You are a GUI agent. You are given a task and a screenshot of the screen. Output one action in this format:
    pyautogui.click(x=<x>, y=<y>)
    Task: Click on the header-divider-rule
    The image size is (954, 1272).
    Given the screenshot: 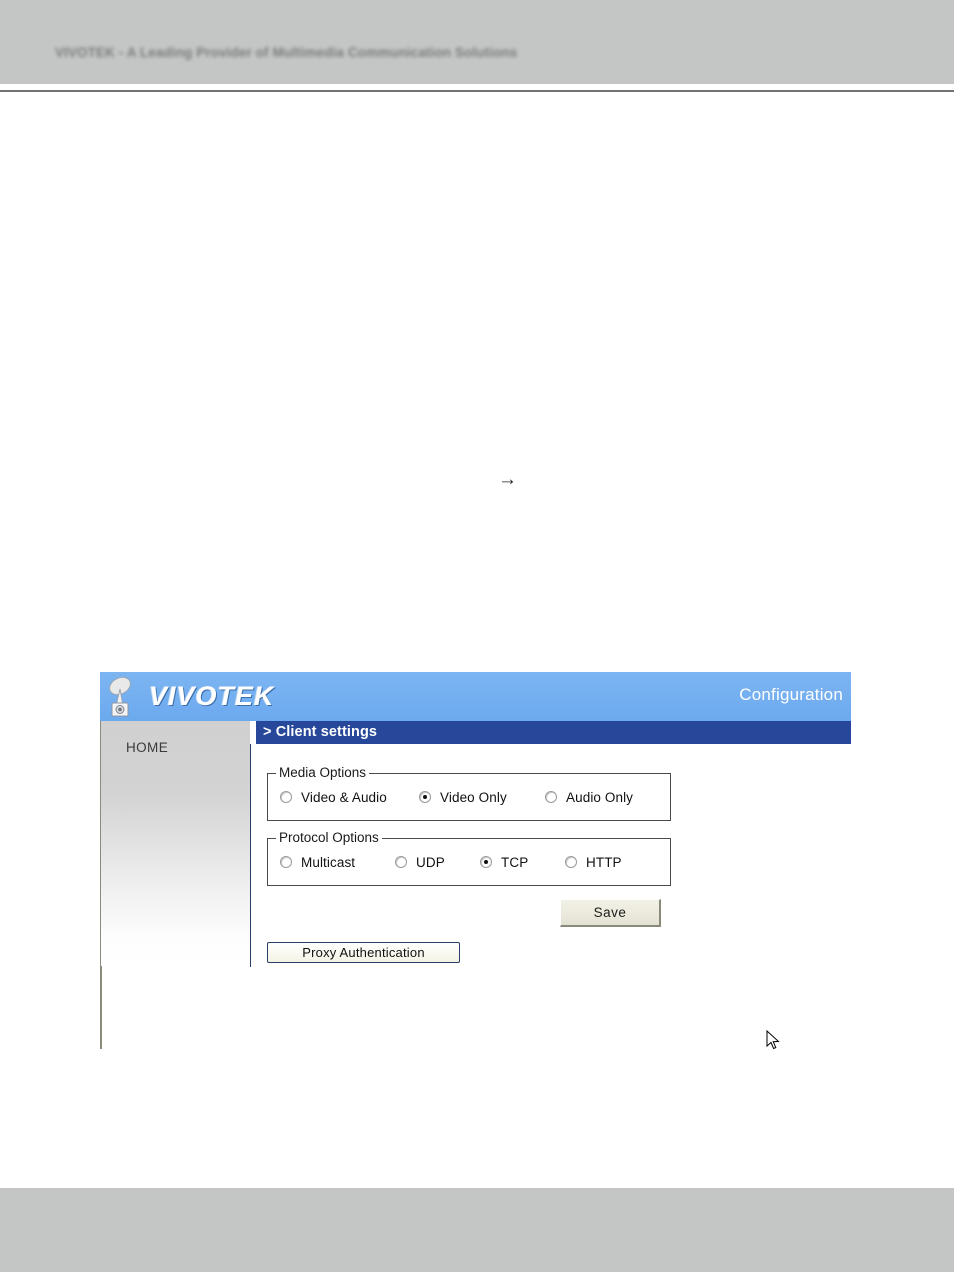 What is the action you would take?
    pyautogui.click(x=477, y=91)
    